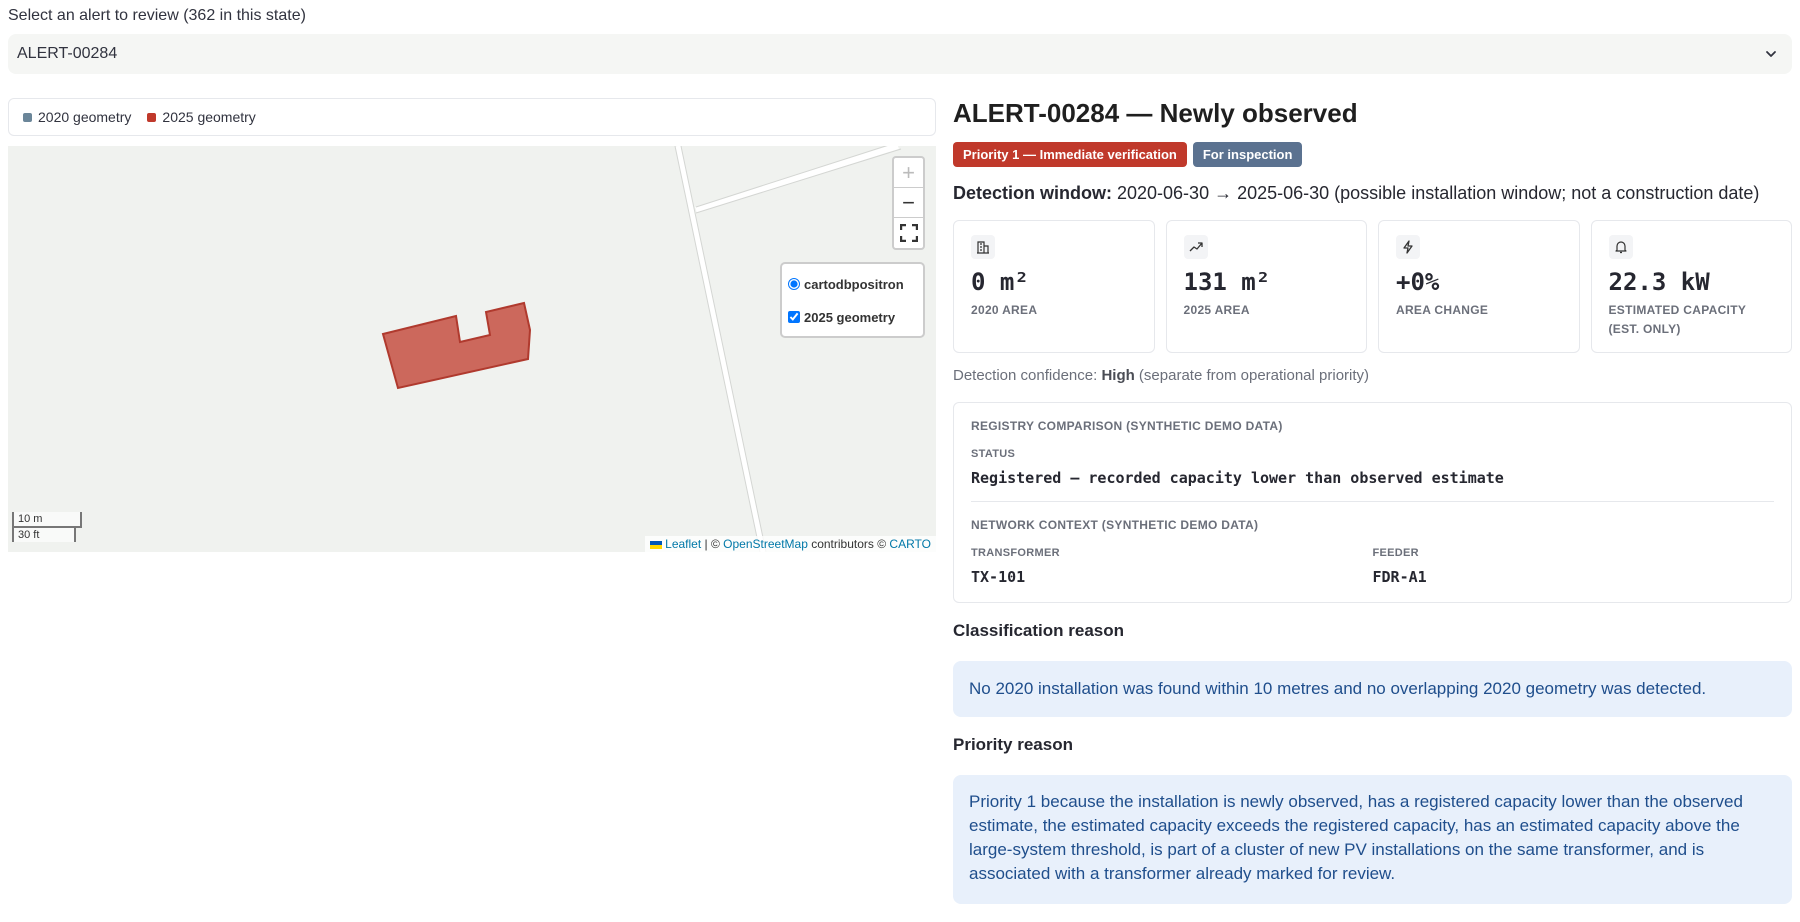 The image size is (1800, 922). What do you see at coordinates (1004, 310) in the screenshot?
I see `metric-label-2020-area: 2020 area` at bounding box center [1004, 310].